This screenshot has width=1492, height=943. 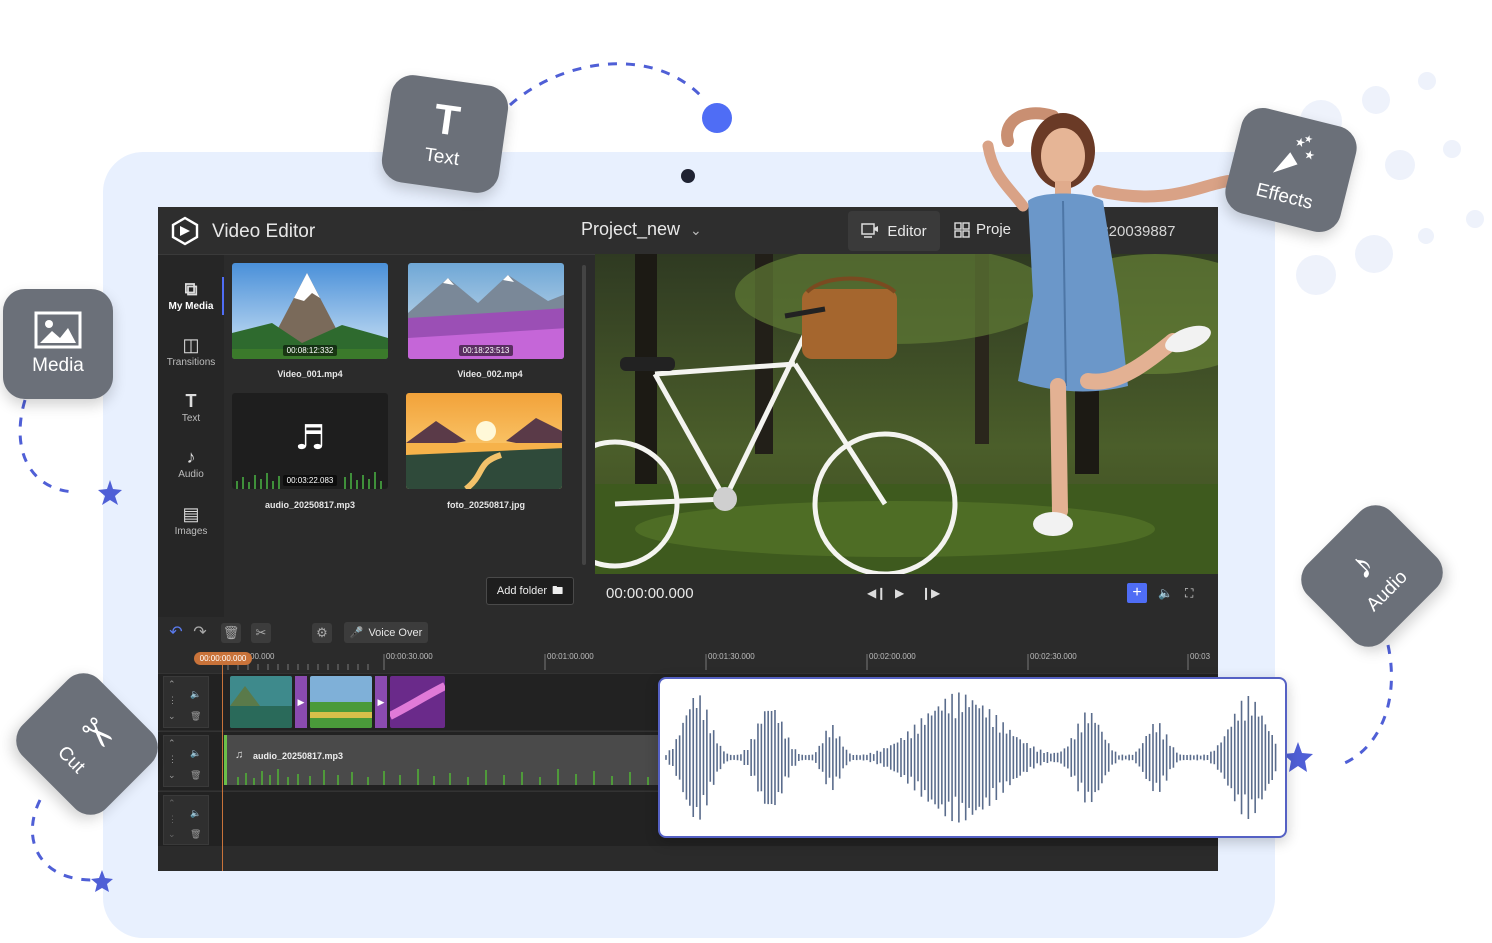 I want to click on media-item-name: Video_001.mp4, so click(x=310, y=374).